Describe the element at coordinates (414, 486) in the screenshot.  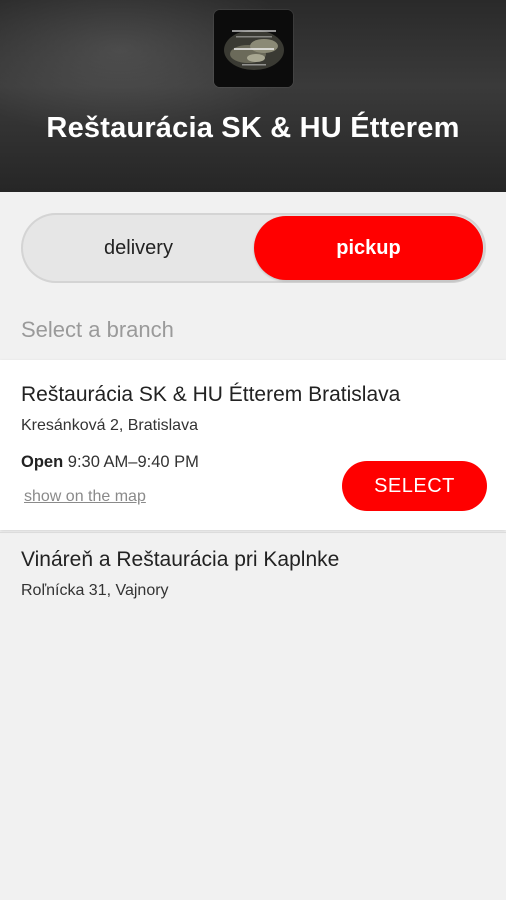
I see `select-branch-button: SELECT` at that location.